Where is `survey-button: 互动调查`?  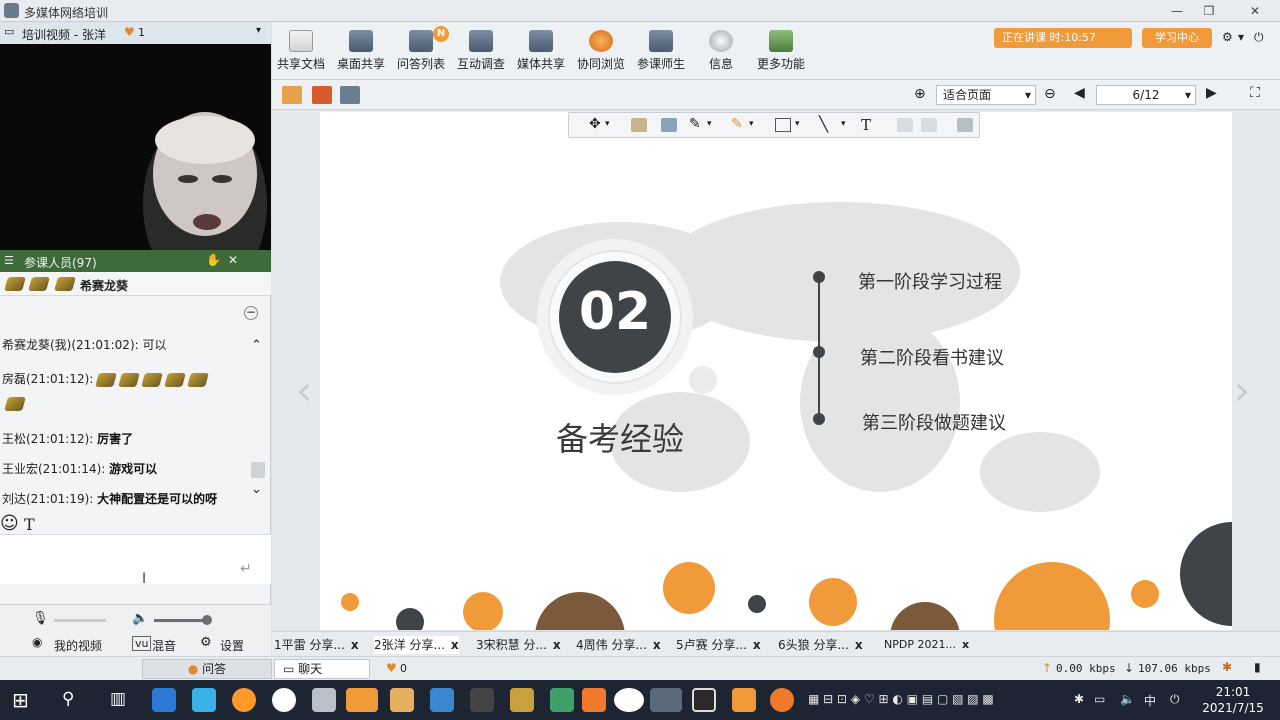
survey-button: 互动调查 is located at coordinates (481, 53).